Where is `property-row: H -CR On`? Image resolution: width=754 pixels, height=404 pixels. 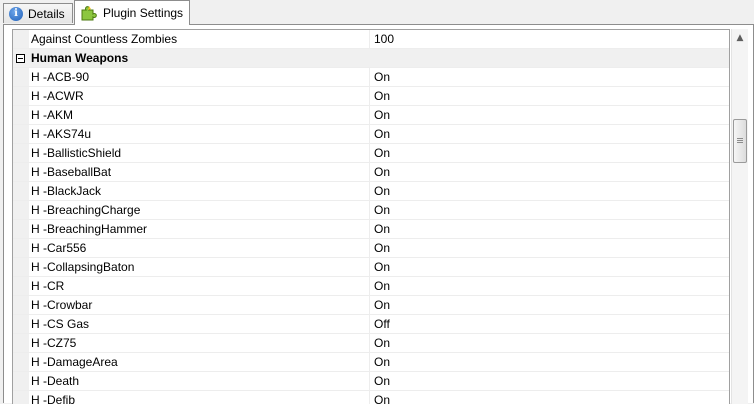 property-row: H -CR On is located at coordinates (371, 286).